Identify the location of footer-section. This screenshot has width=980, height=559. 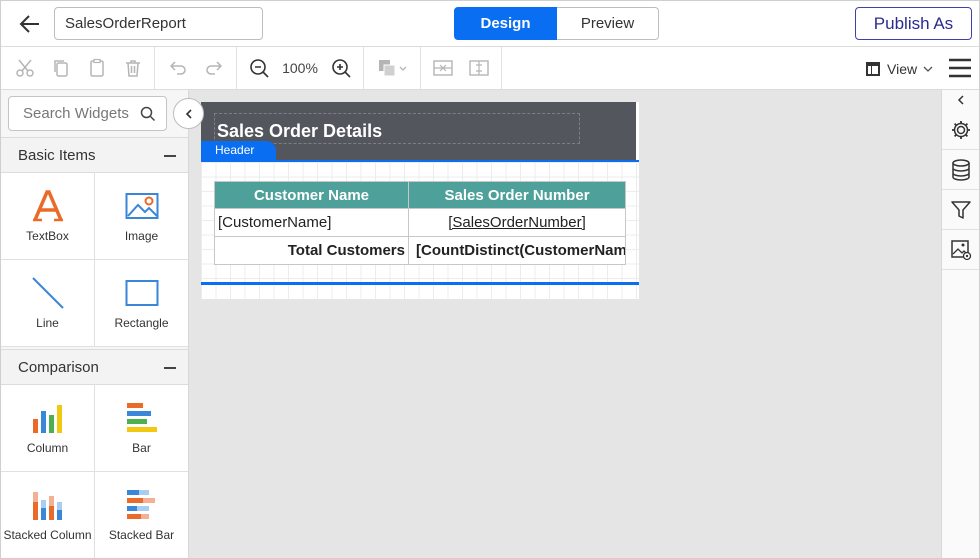
(420, 292).